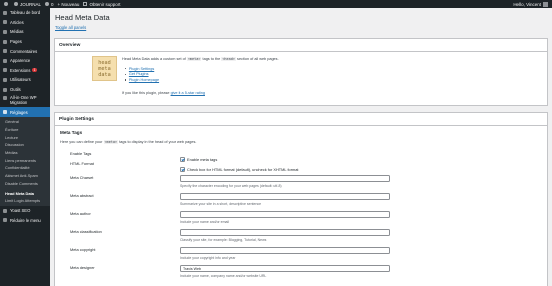 The image size is (552, 286). What do you see at coordinates (85, 4) in the screenshot?
I see `extension-icon` at bounding box center [85, 4].